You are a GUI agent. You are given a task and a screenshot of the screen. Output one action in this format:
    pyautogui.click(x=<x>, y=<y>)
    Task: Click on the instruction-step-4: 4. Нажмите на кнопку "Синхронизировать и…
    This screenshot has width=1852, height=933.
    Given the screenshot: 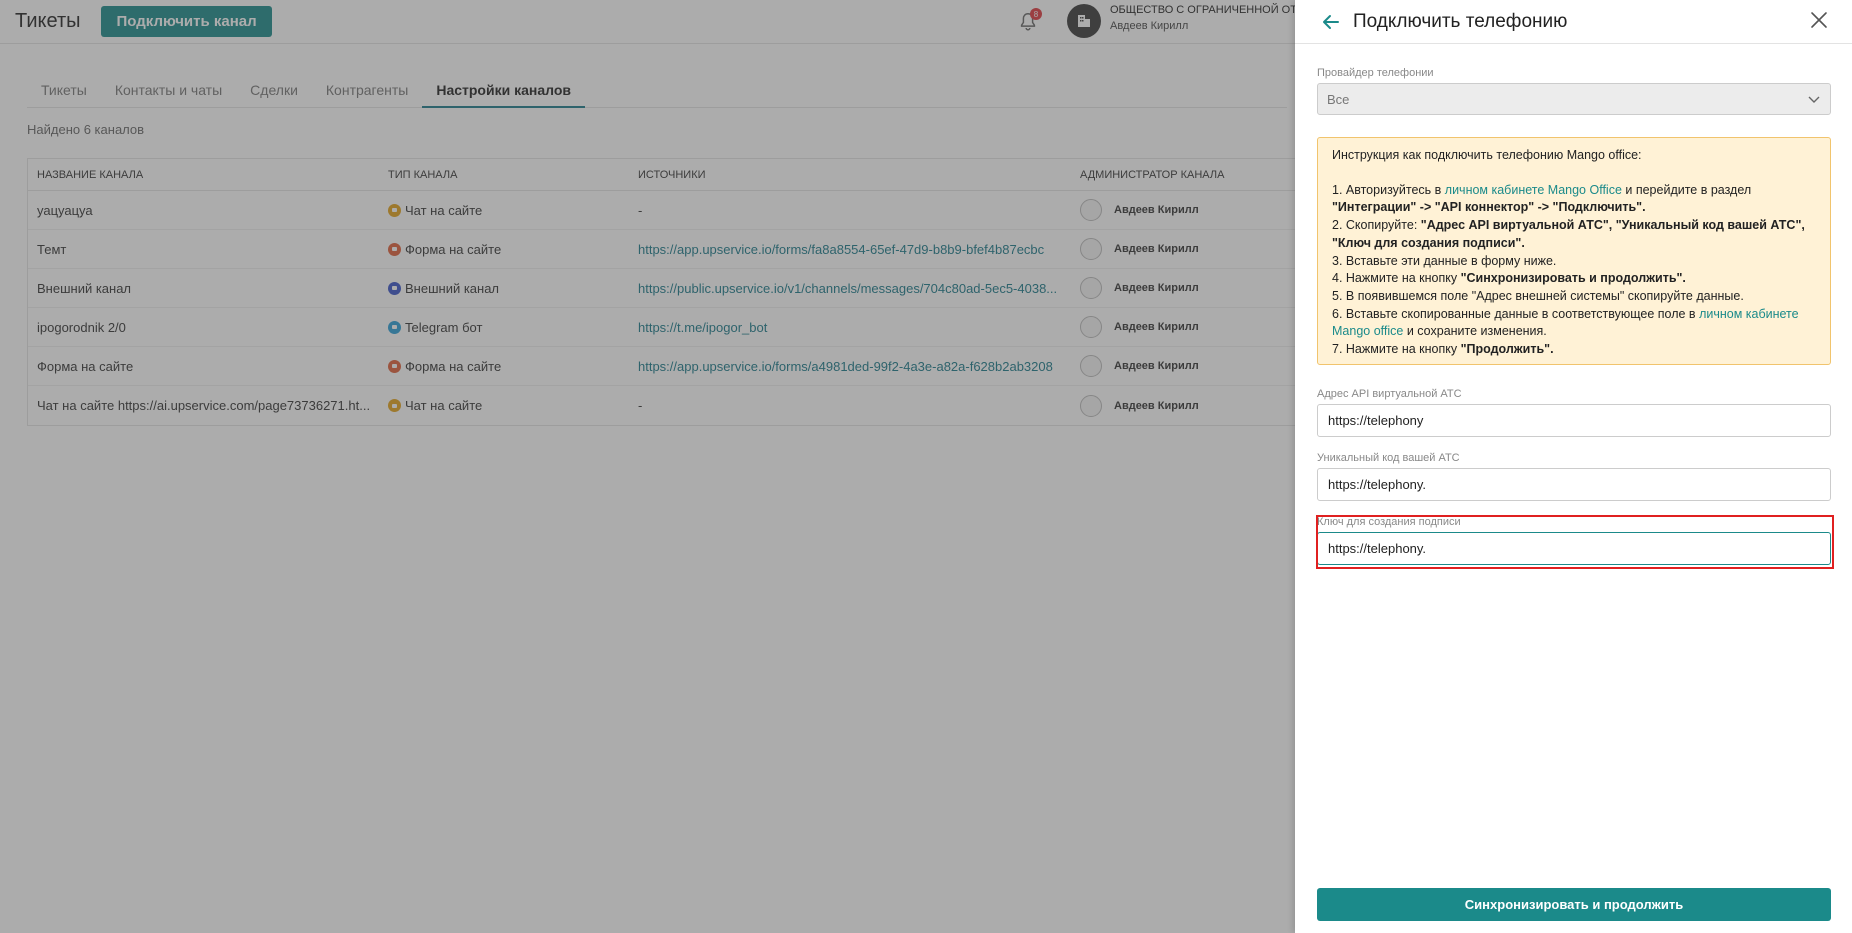 What is the action you would take?
    pyautogui.click(x=1509, y=278)
    